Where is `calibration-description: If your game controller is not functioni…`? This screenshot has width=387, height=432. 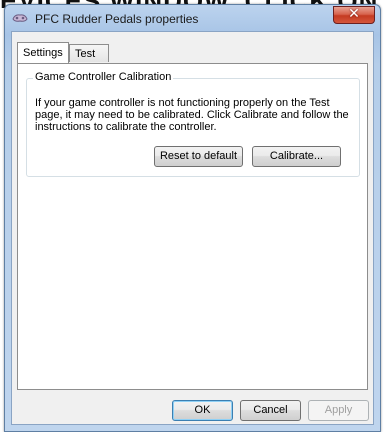
calibration-description: If your game controller is not functioni… is located at coordinates (192, 115).